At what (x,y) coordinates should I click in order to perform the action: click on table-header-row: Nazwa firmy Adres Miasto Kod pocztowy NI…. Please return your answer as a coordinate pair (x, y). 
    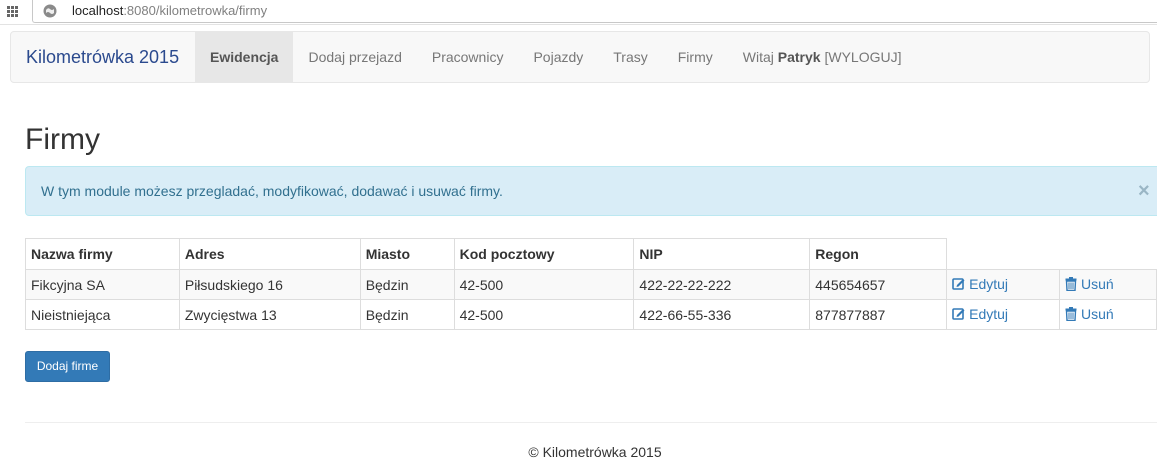
    Looking at the image, I should click on (591, 254).